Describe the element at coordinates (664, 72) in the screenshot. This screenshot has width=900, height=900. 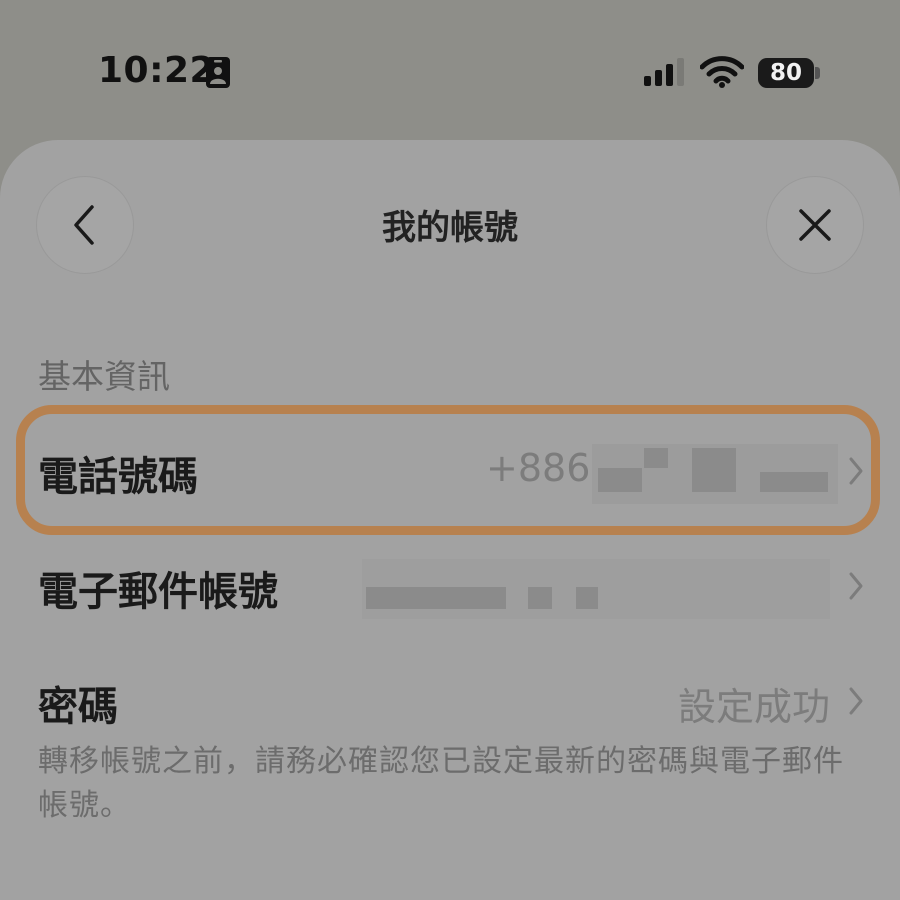
I see `cellular-signal-icon` at that location.